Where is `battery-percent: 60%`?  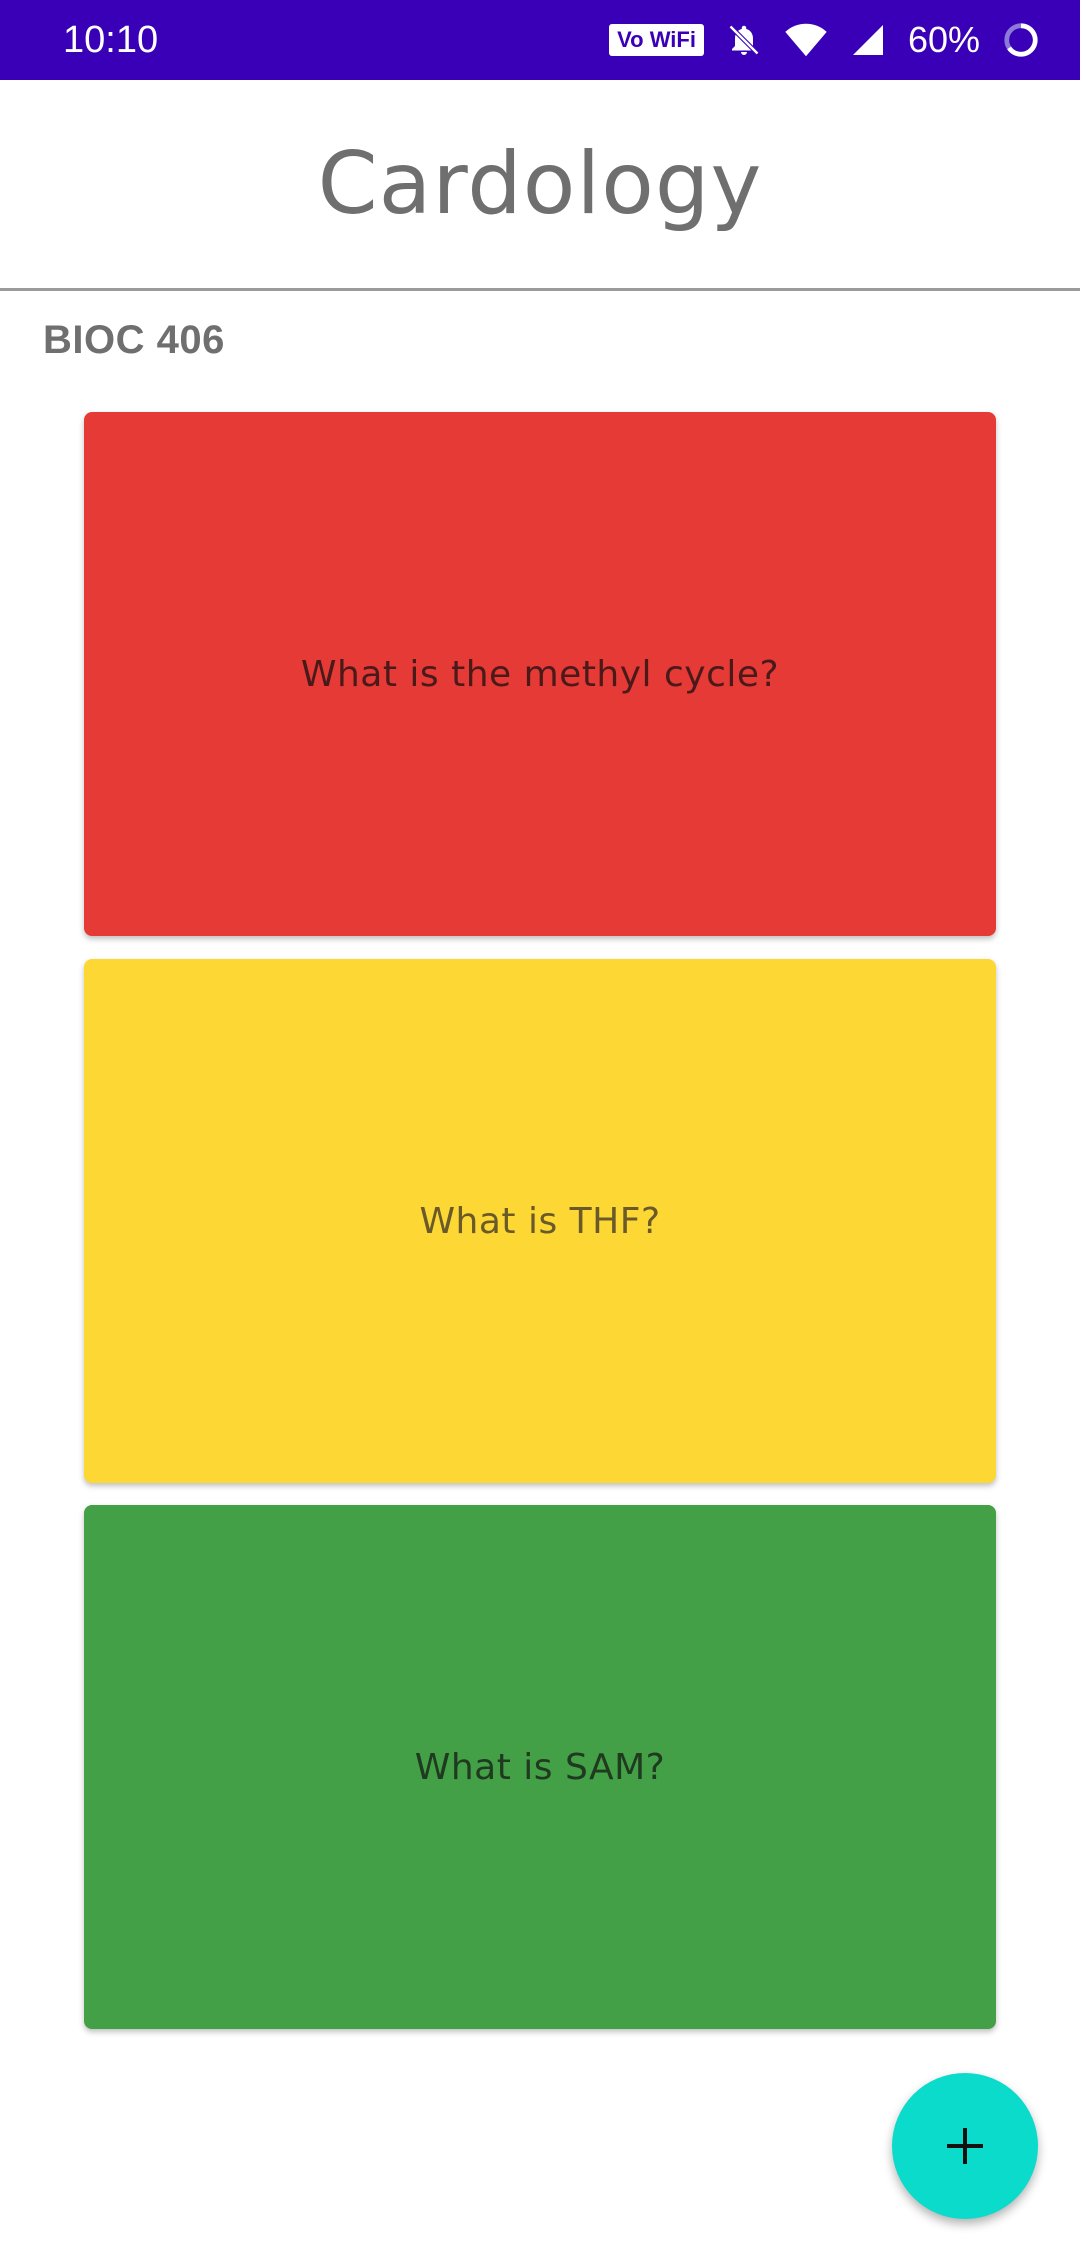
battery-percent: 60% is located at coordinates (943, 39).